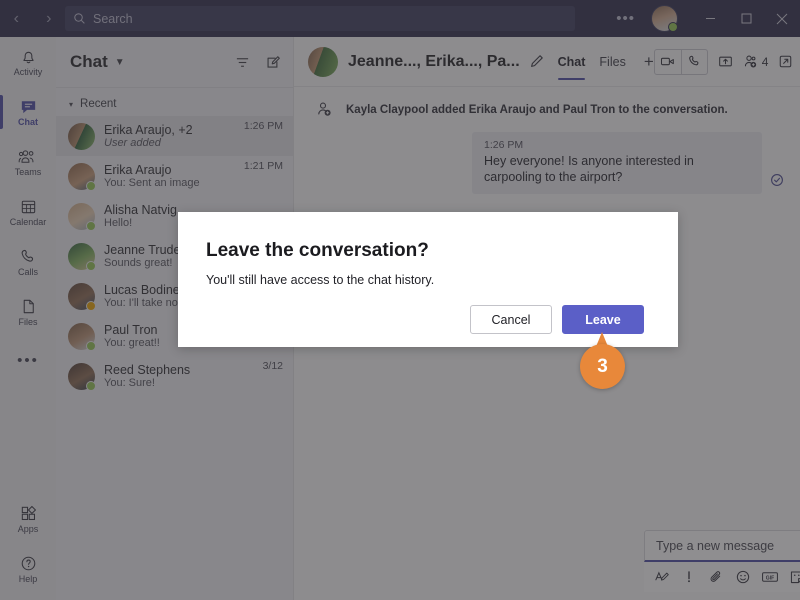 The height and width of the screenshot is (600, 800). Describe the element at coordinates (79, 18) in the screenshot. I see `search-icon` at that location.